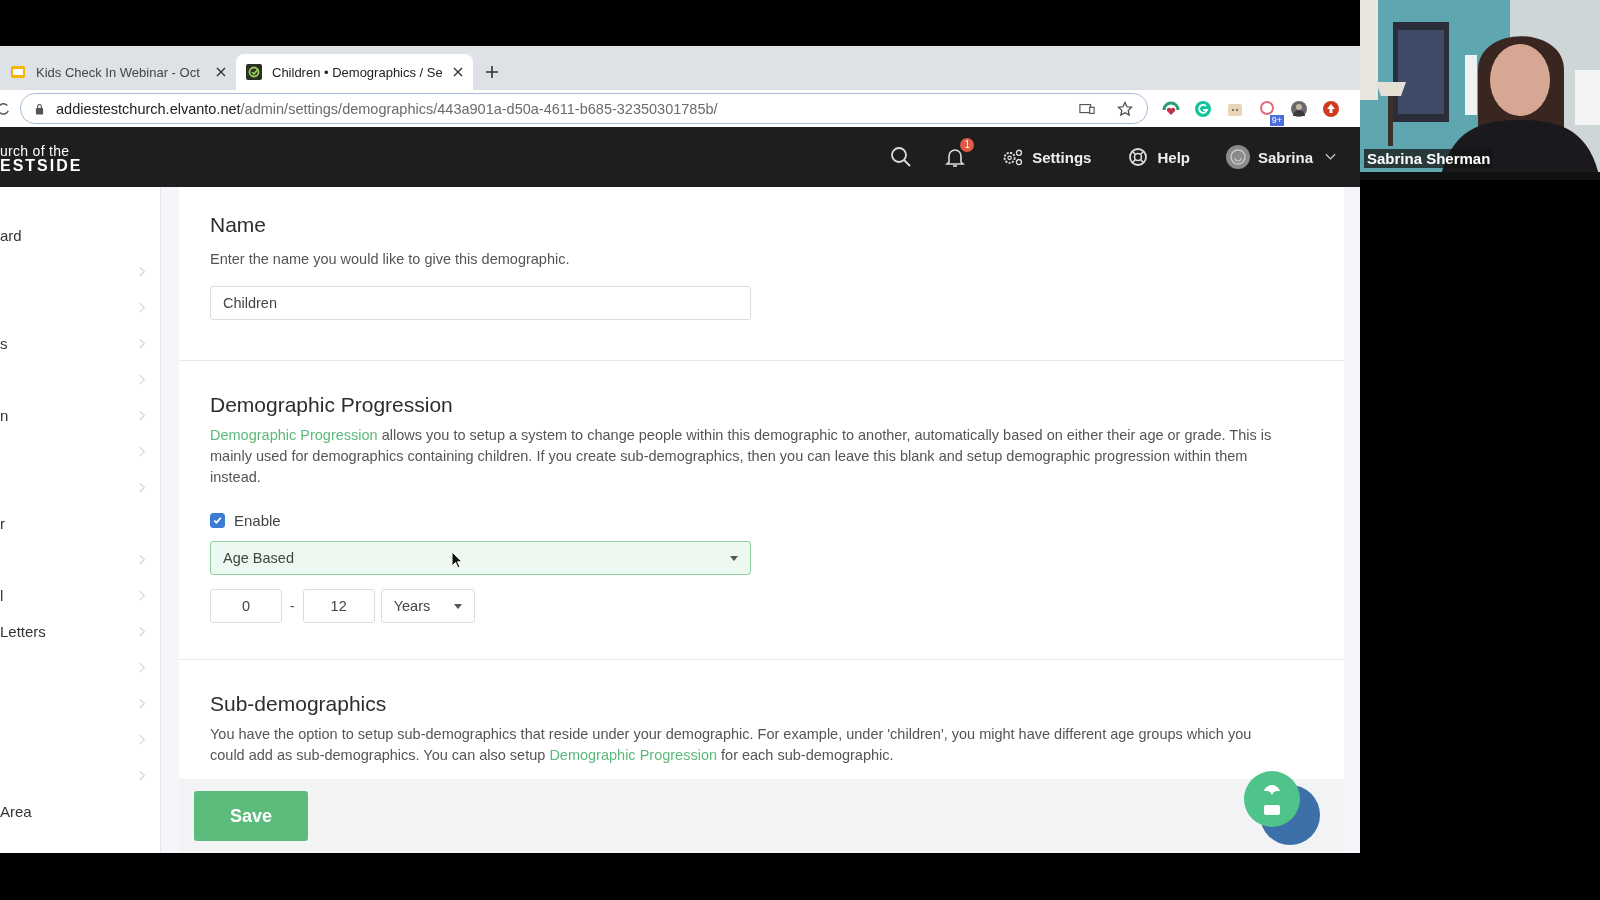  I want to click on participant-name: Sabrina Sherman, so click(1429, 158).